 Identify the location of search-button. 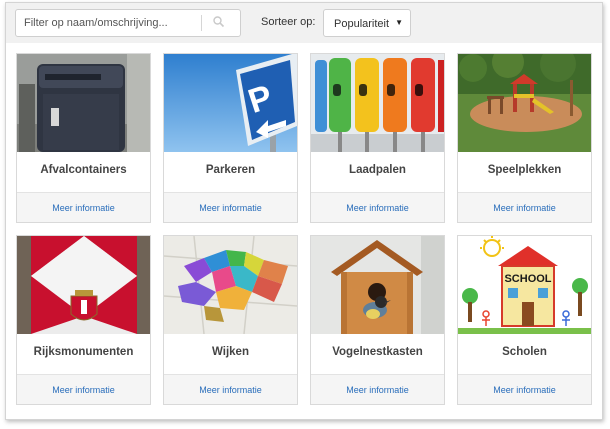
(221, 23).